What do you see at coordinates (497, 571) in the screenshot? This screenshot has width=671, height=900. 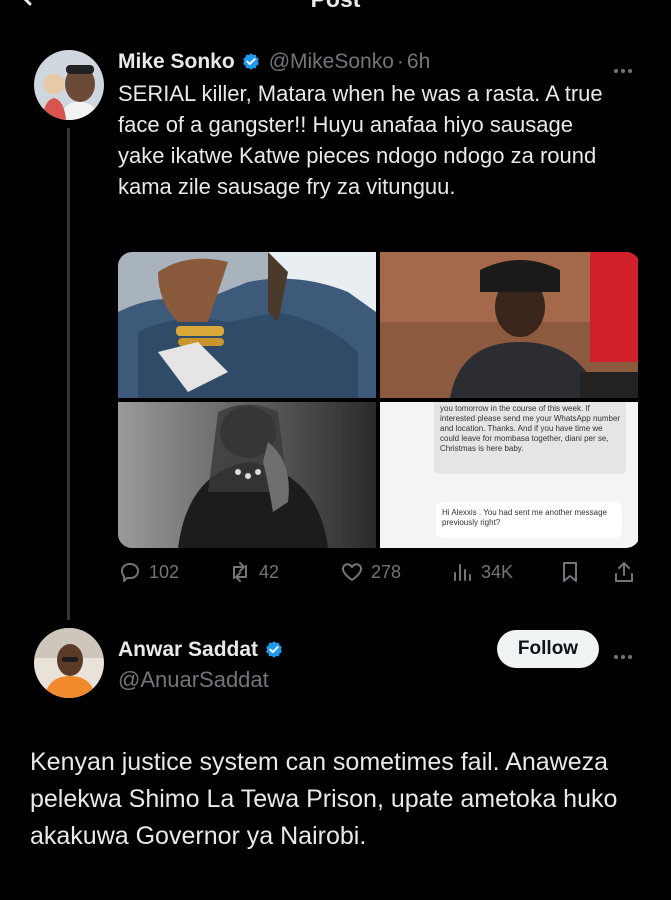 I see `views-count: 34K` at bounding box center [497, 571].